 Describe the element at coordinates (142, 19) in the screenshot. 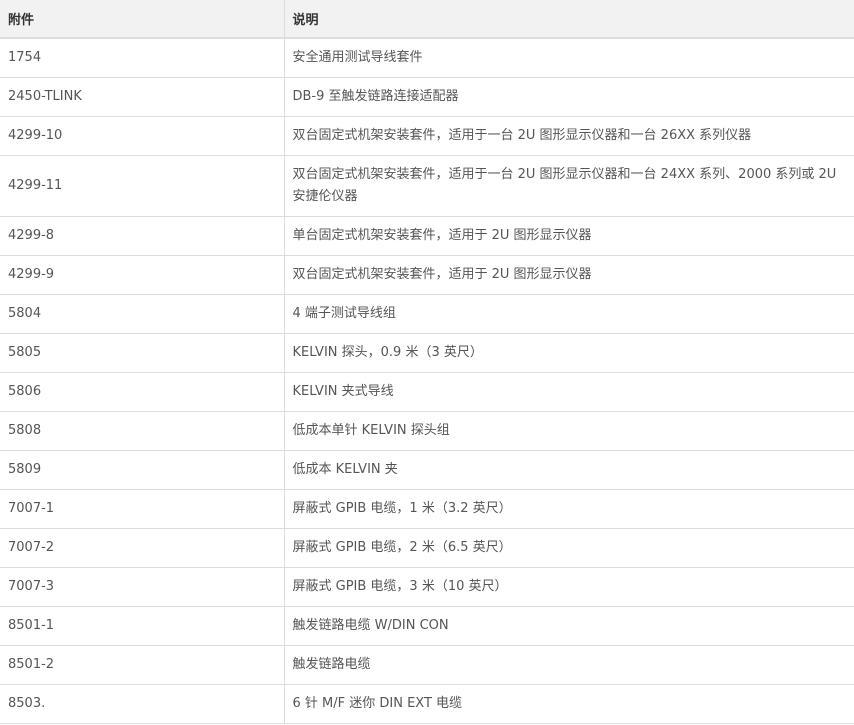

I see `column-header-accessory: 附件` at that location.